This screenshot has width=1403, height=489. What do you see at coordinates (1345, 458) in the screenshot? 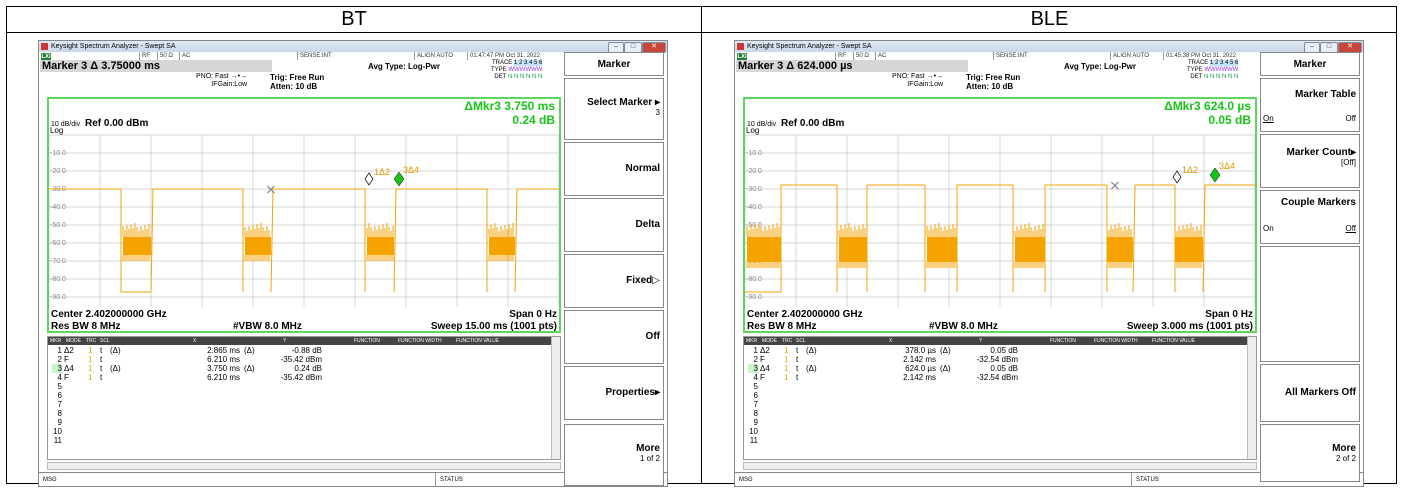
I see `softkey-sub: 2 of 2` at bounding box center [1345, 458].